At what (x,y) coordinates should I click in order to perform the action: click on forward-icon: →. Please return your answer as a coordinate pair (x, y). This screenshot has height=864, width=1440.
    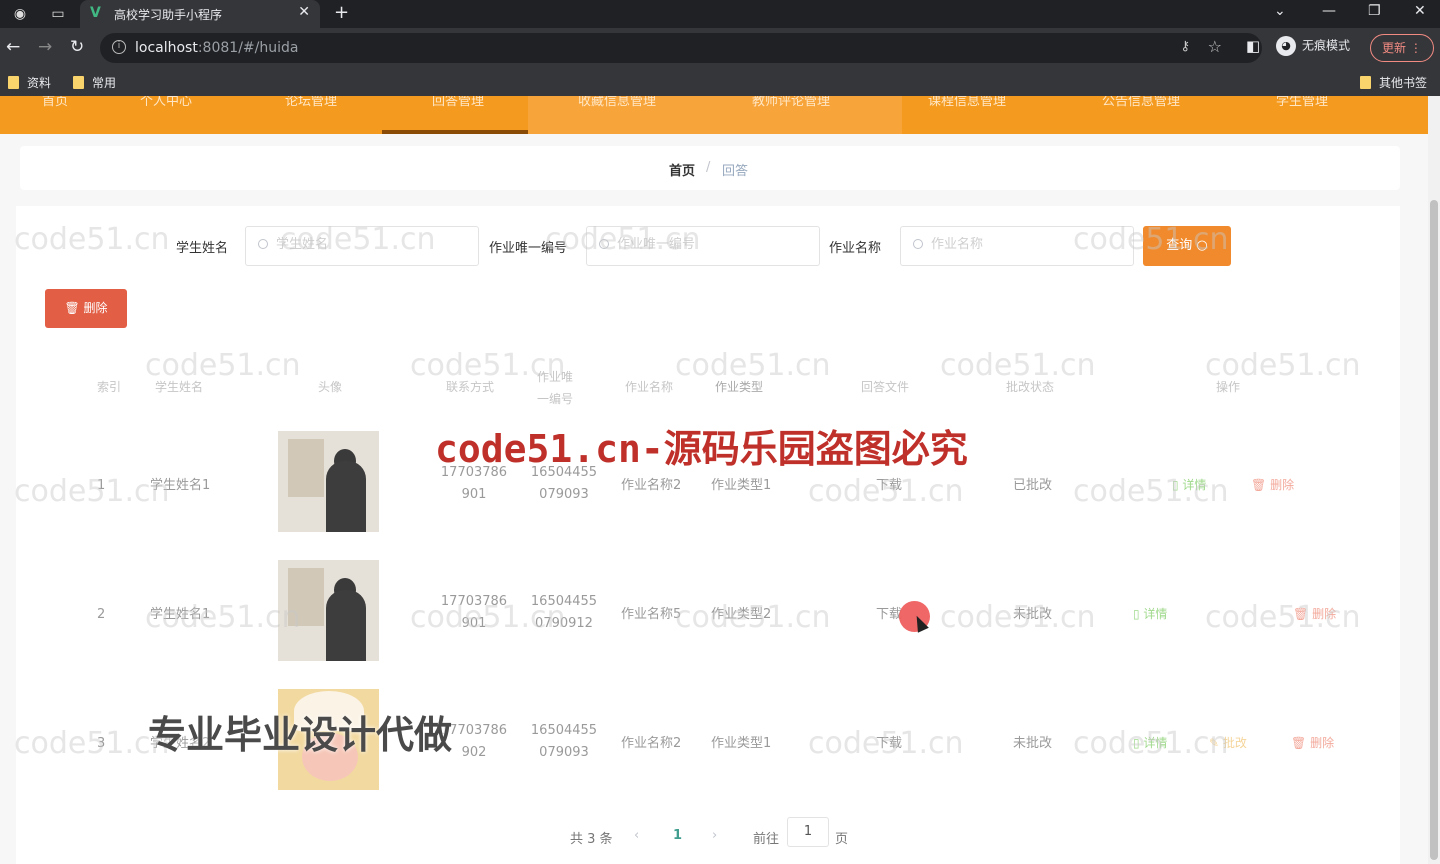
    Looking at the image, I should click on (45, 47).